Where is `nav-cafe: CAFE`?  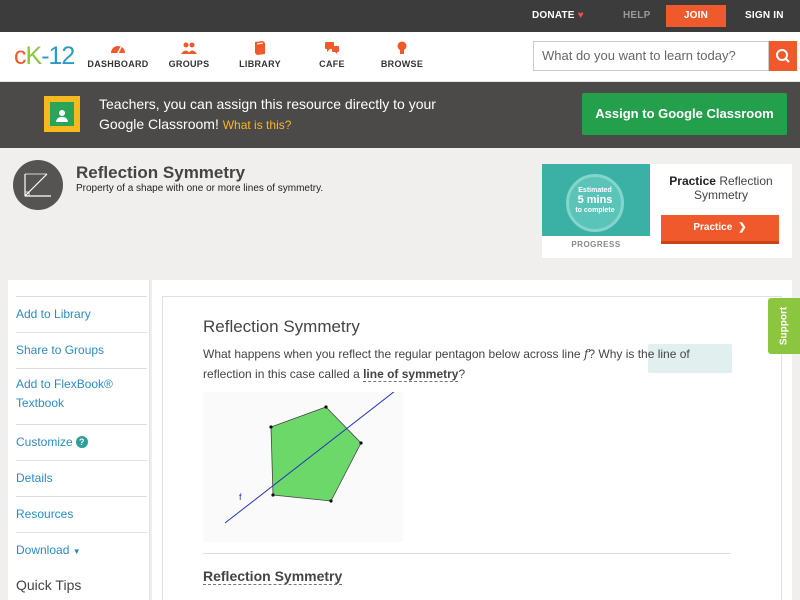 nav-cafe: CAFE is located at coordinates (332, 55).